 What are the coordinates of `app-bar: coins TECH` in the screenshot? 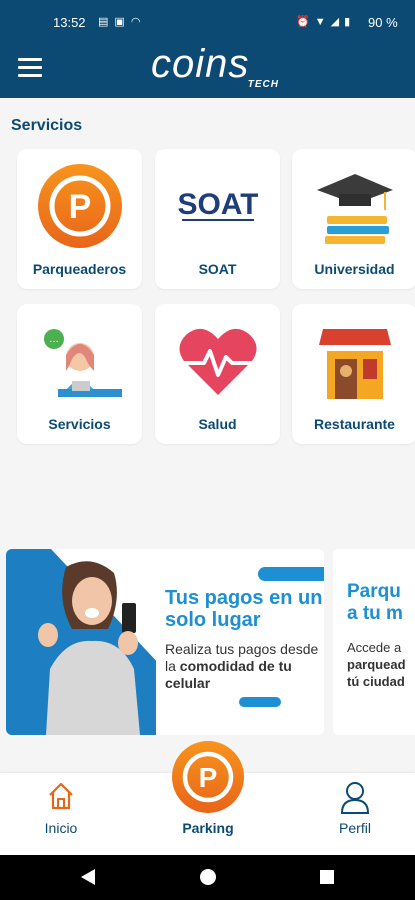 It's located at (207, 69).